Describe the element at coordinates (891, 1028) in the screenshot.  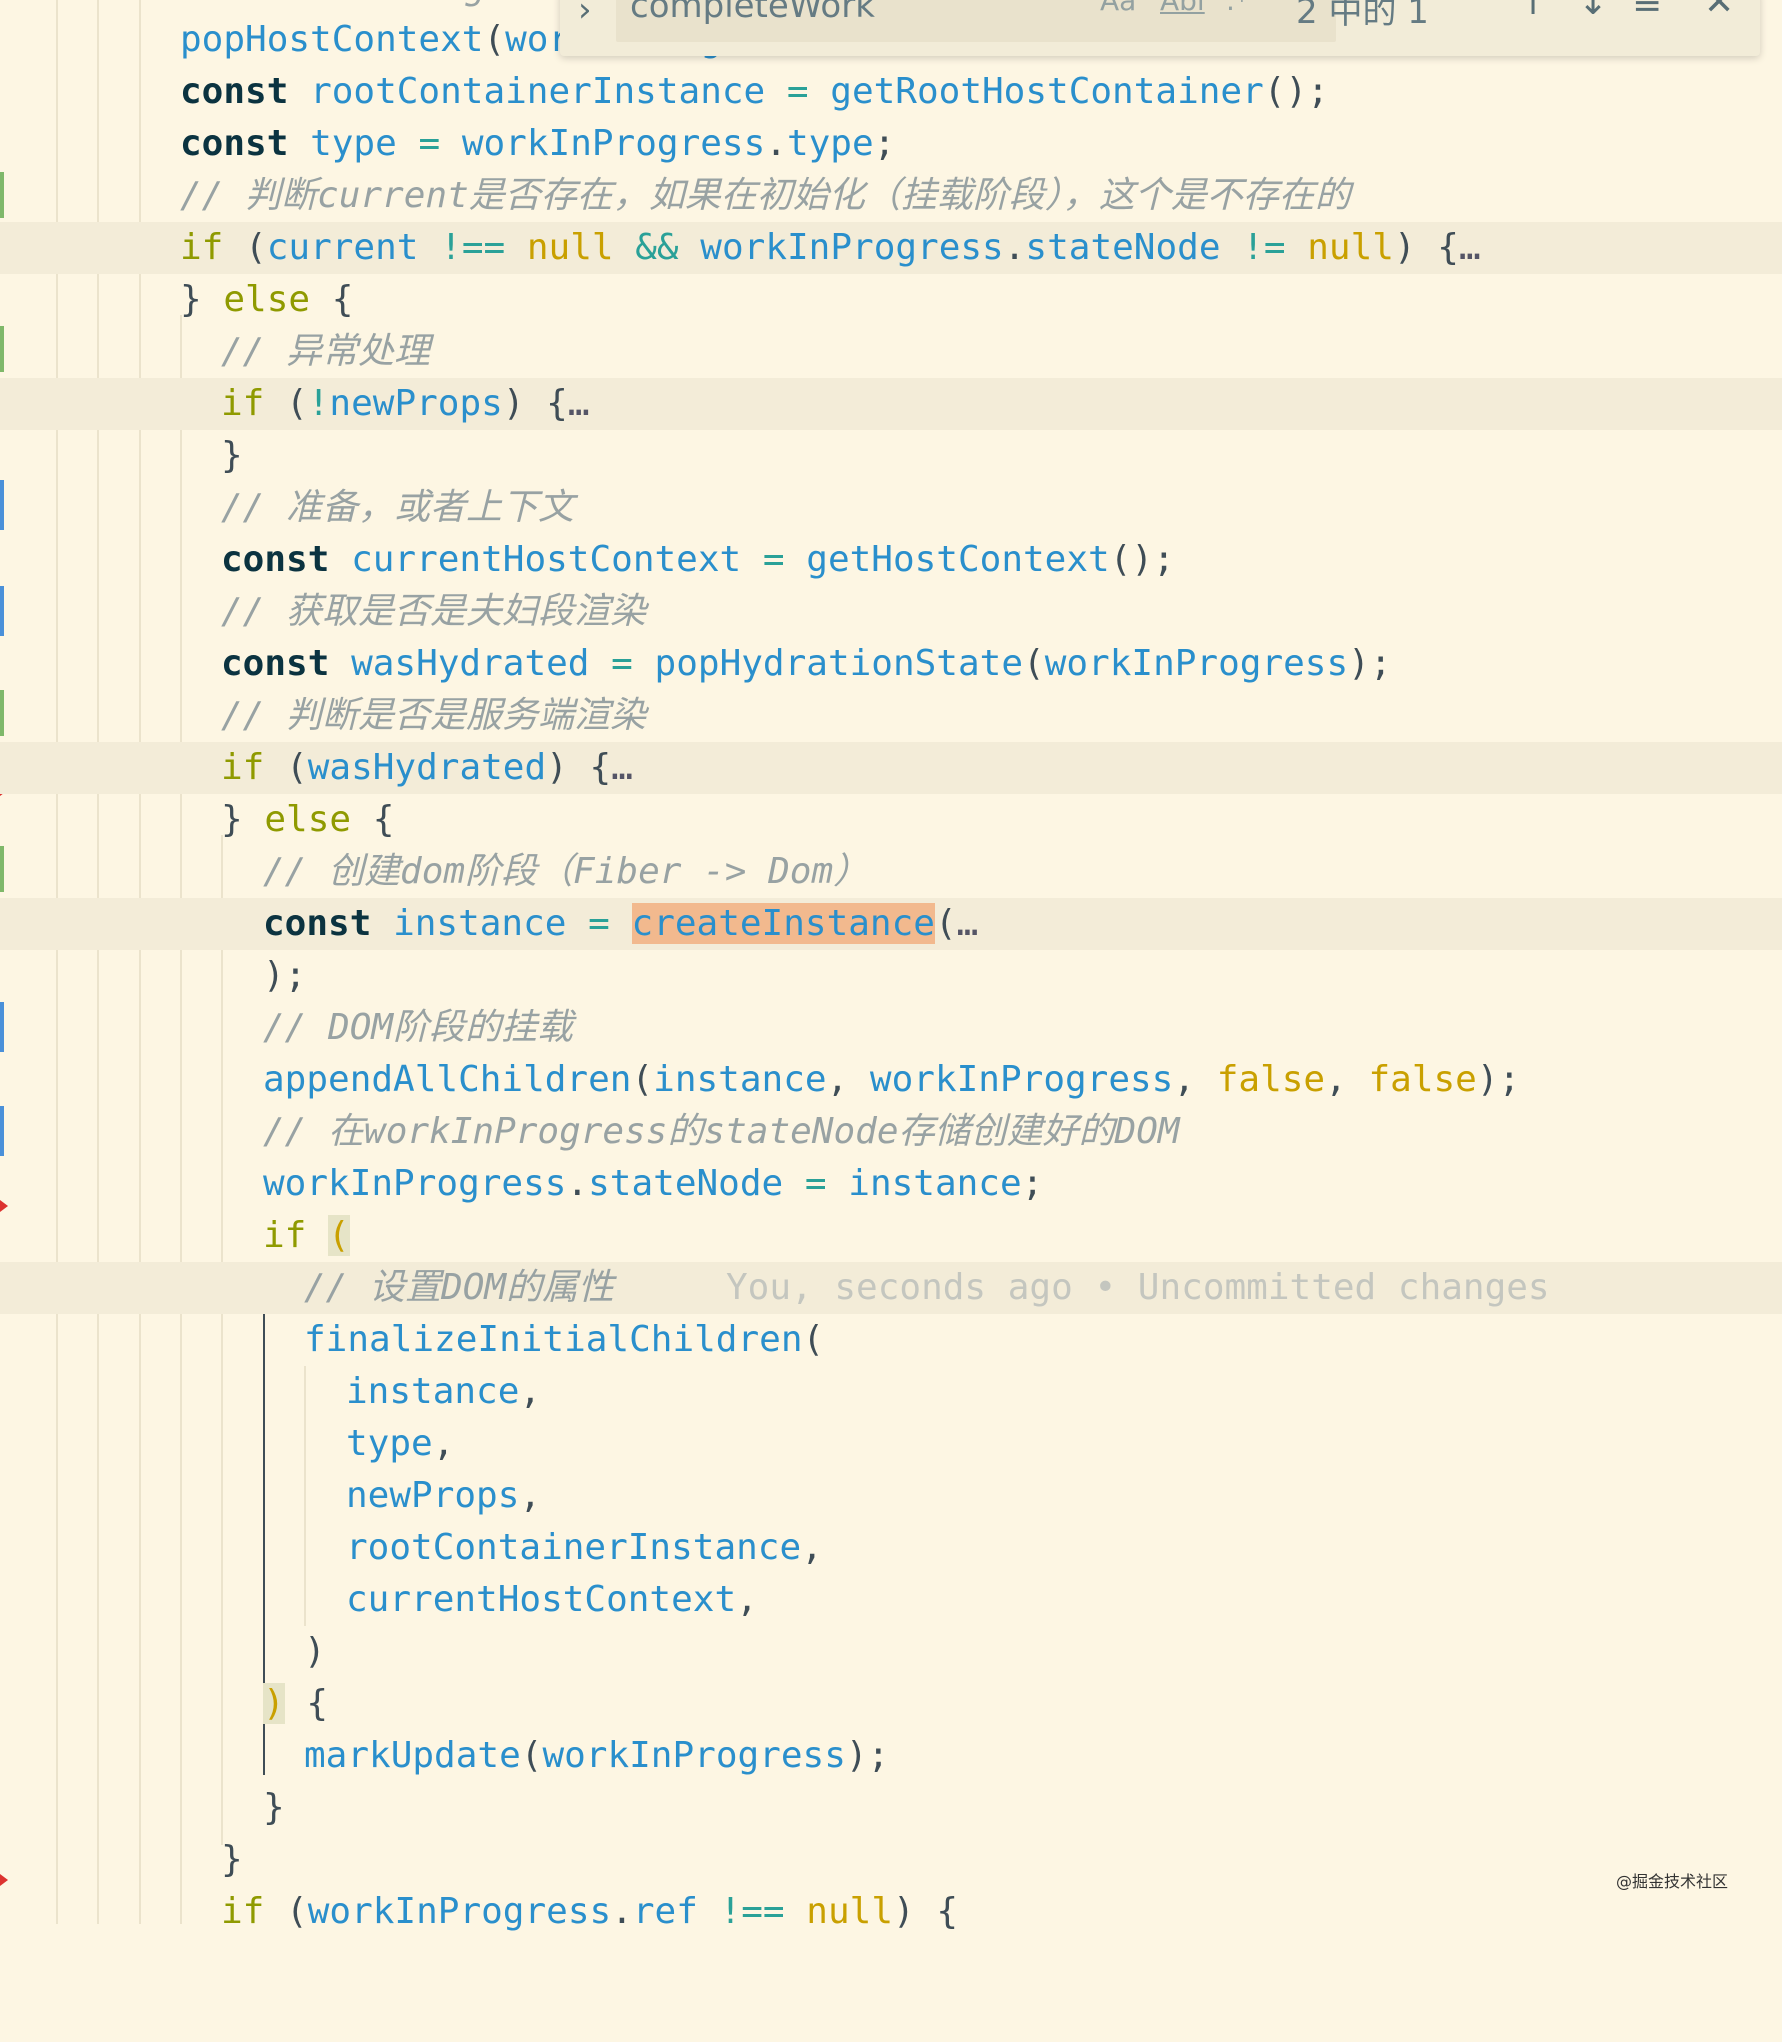
I see `code-line: // DOM阶段的挂载` at that location.